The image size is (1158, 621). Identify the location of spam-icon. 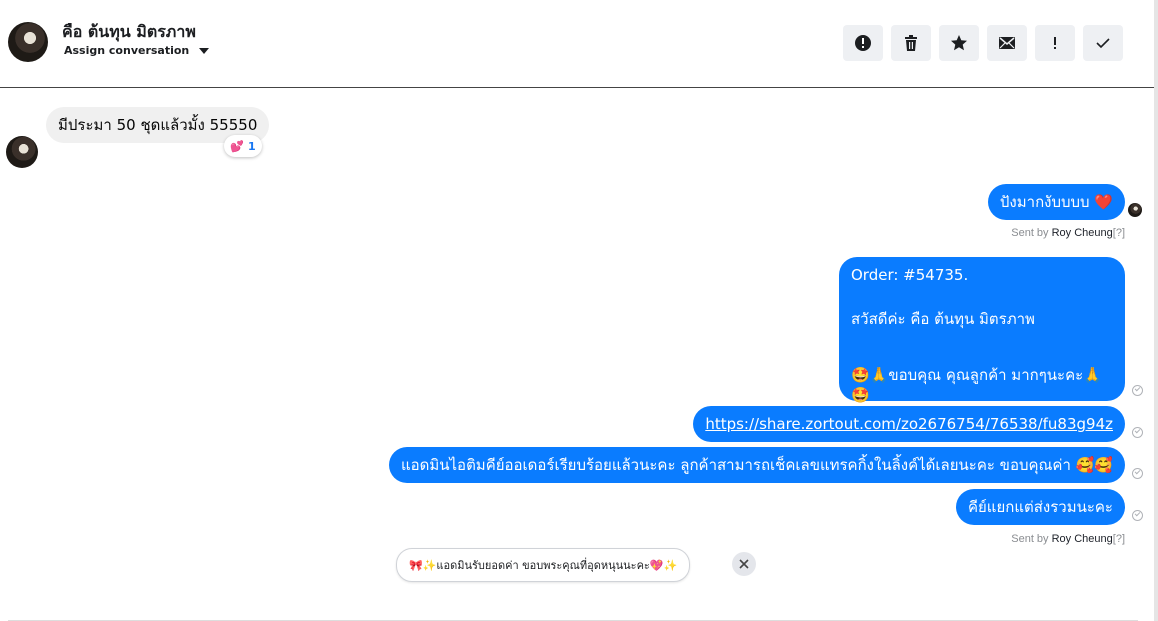
(863, 43).